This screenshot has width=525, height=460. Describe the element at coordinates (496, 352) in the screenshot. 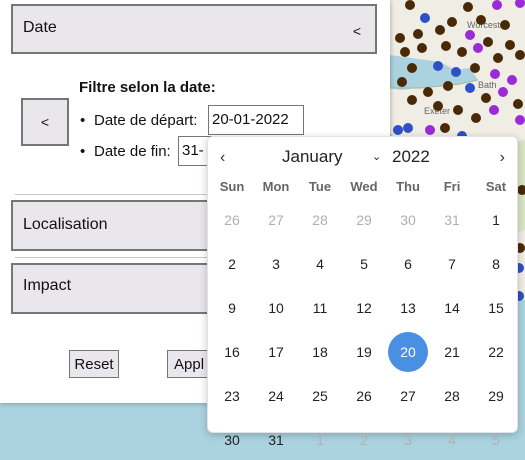

I see `day-cell: 22` at that location.